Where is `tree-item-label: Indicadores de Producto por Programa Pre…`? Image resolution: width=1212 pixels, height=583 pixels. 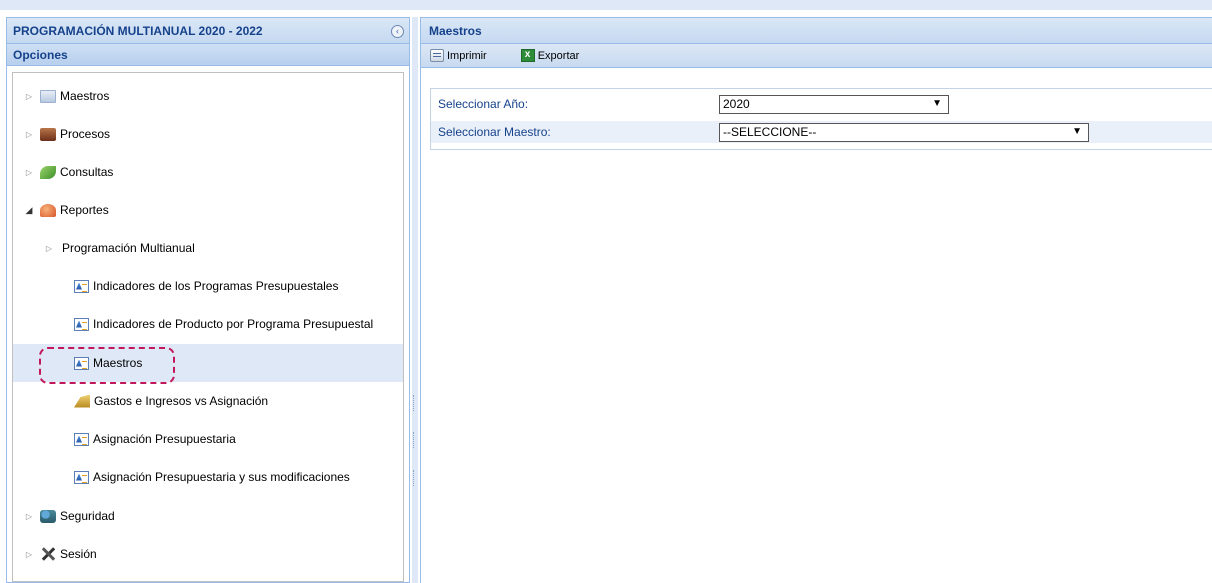
tree-item-label: Indicadores de Producto por Programa Pre… is located at coordinates (233, 324).